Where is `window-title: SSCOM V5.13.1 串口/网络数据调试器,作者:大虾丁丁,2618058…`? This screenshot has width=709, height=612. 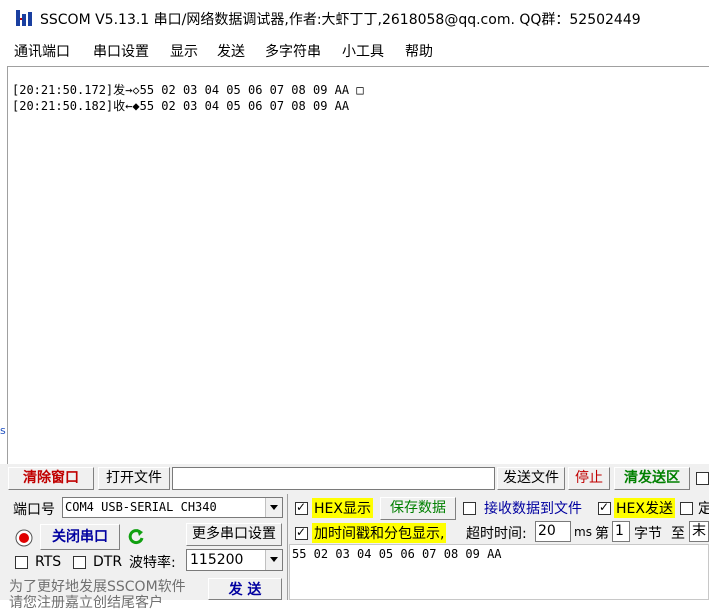
window-title: SSCOM V5.13.1 串口/网络数据调试器,作者:大虾丁丁,2618058… is located at coordinates (340, 20).